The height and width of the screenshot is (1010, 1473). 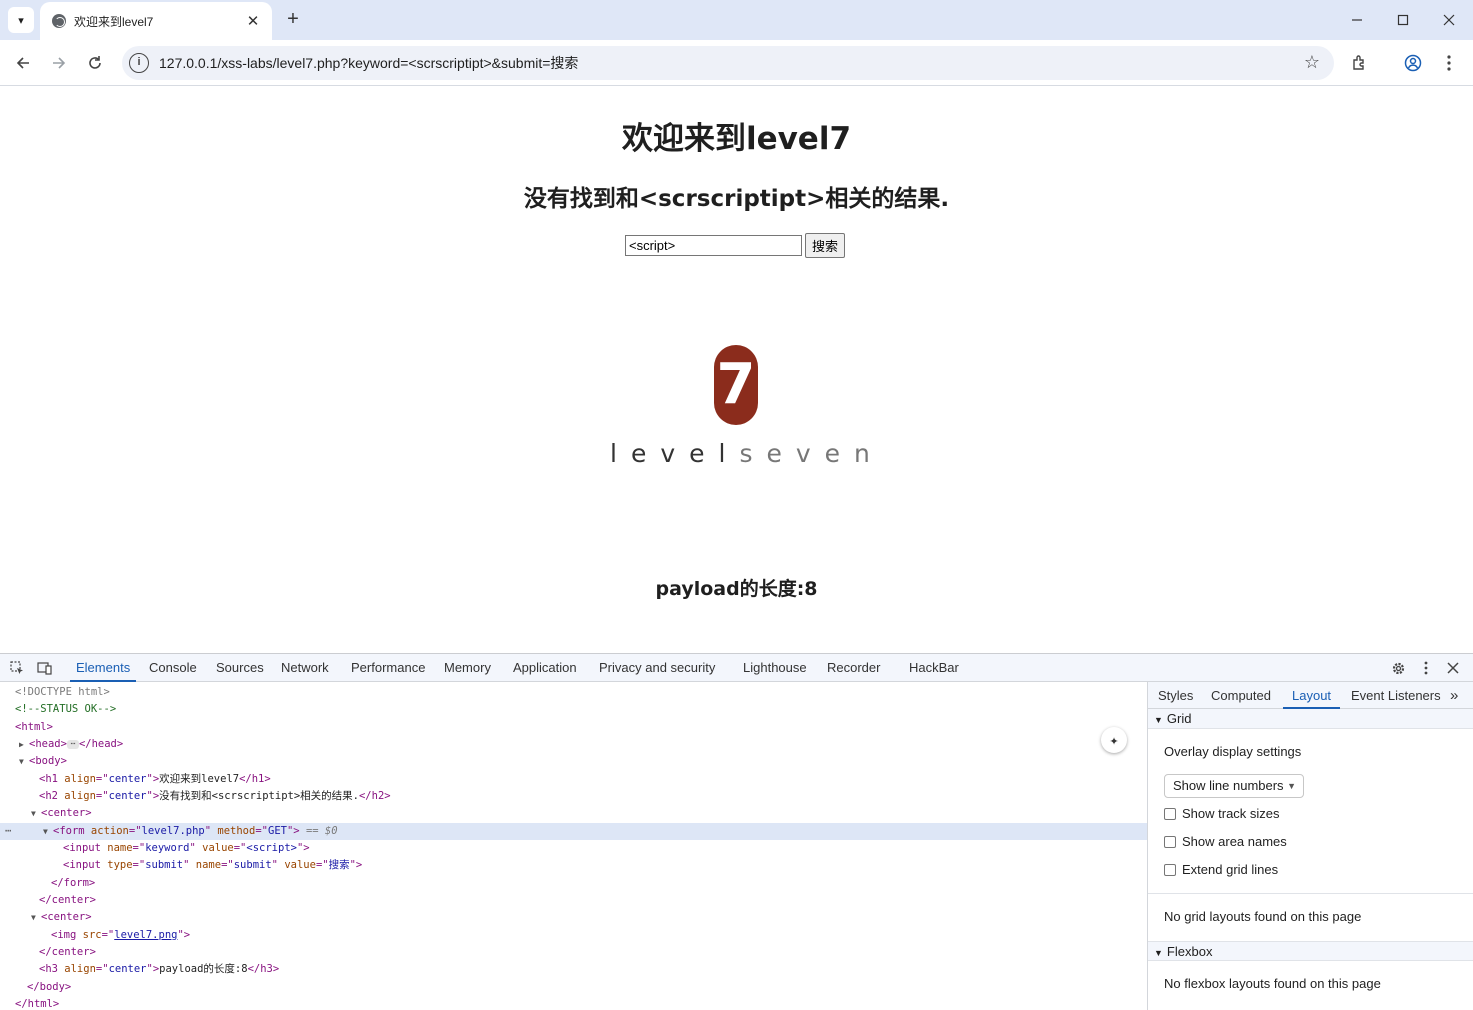 What do you see at coordinates (1360, 63) in the screenshot?
I see `extensions-button` at bounding box center [1360, 63].